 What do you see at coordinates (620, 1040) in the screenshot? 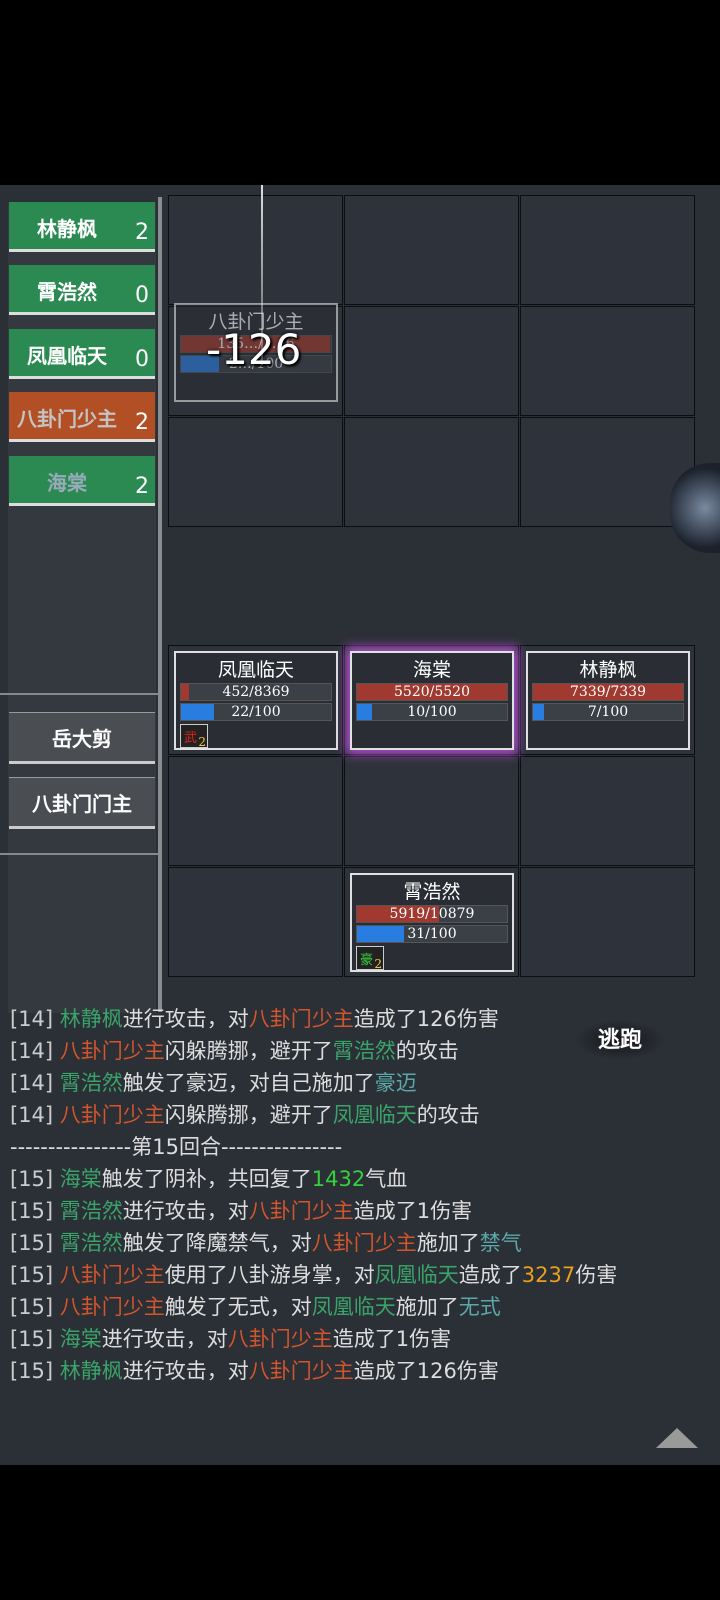
I see `flee-button: 逃跑` at bounding box center [620, 1040].